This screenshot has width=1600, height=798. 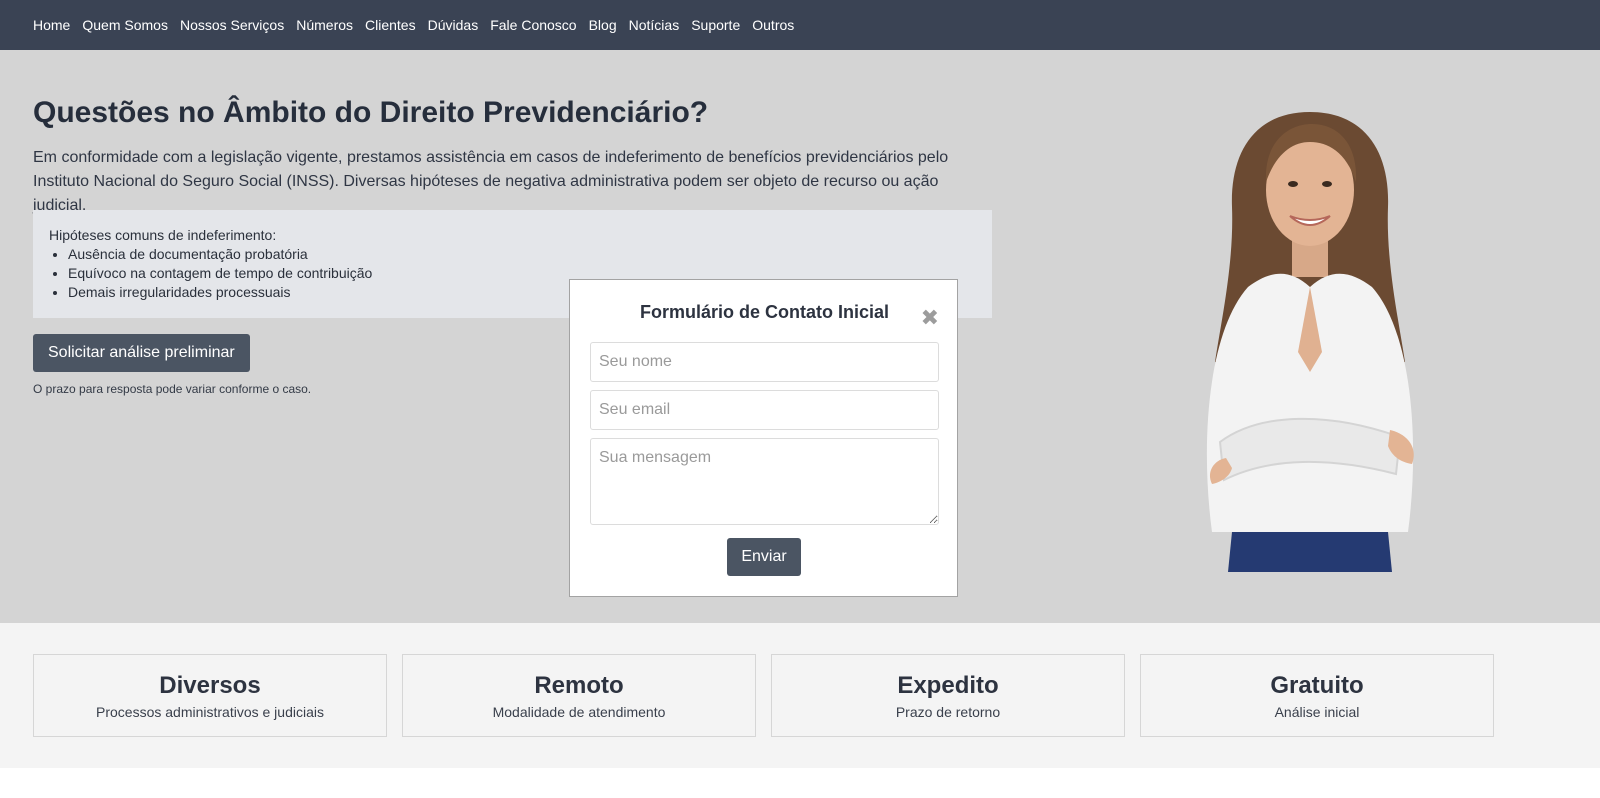 I want to click on message-textarea, so click(x=764, y=481).